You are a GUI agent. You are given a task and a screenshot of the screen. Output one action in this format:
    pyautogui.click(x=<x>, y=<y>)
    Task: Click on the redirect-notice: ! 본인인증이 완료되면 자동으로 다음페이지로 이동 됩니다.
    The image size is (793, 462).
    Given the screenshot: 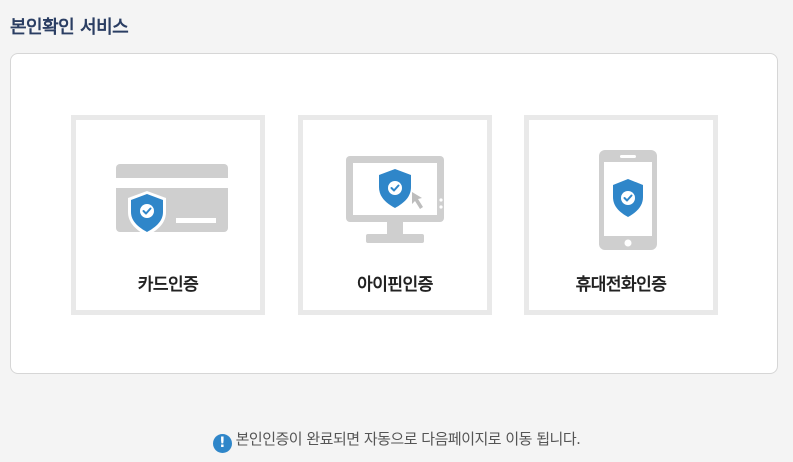 What is the action you would take?
    pyautogui.click(x=396, y=440)
    